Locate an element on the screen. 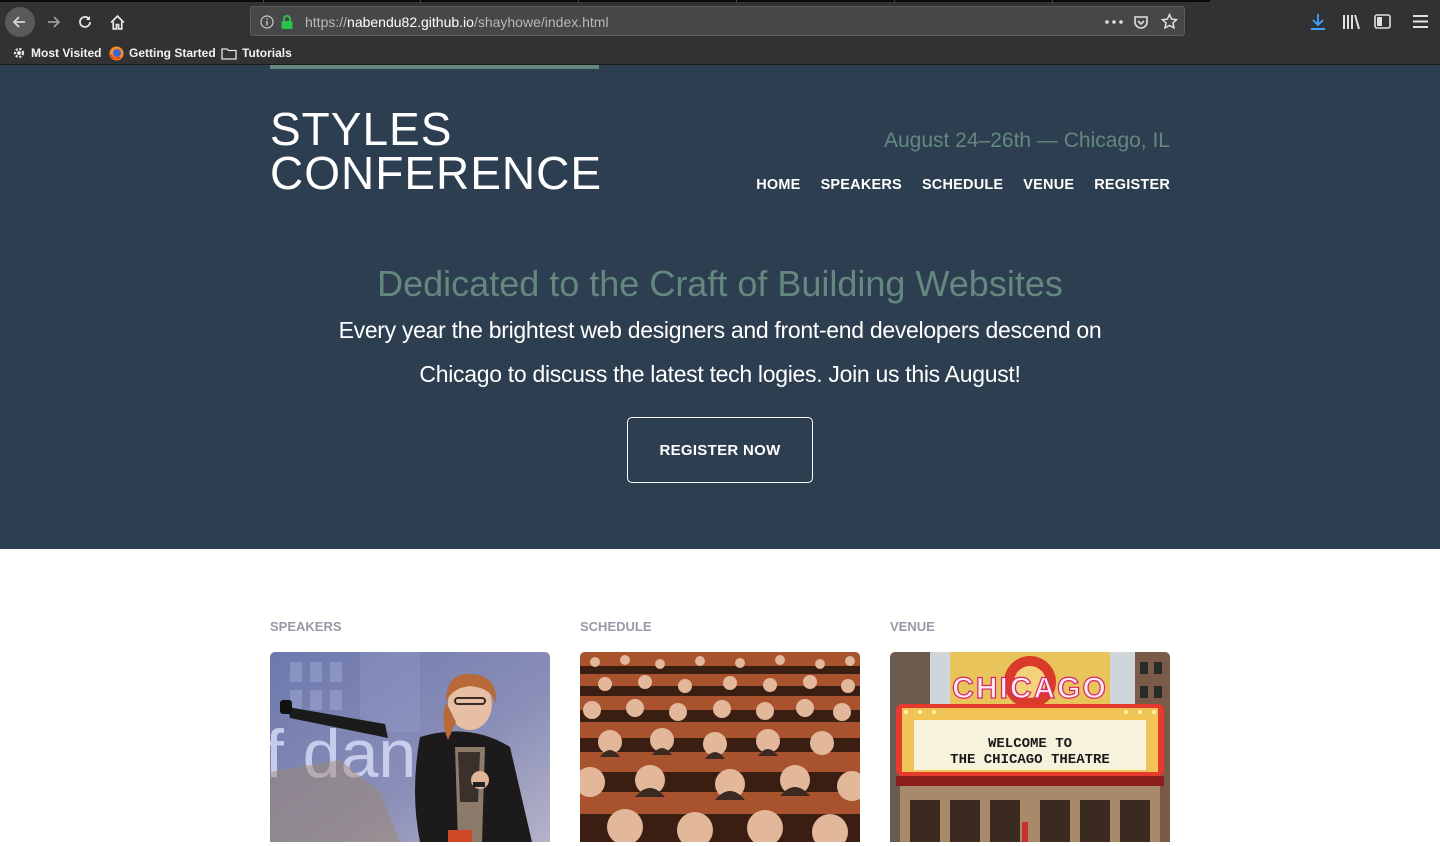 The image size is (1440, 846). register-now-button: REGISTER NOW is located at coordinates (720, 450).